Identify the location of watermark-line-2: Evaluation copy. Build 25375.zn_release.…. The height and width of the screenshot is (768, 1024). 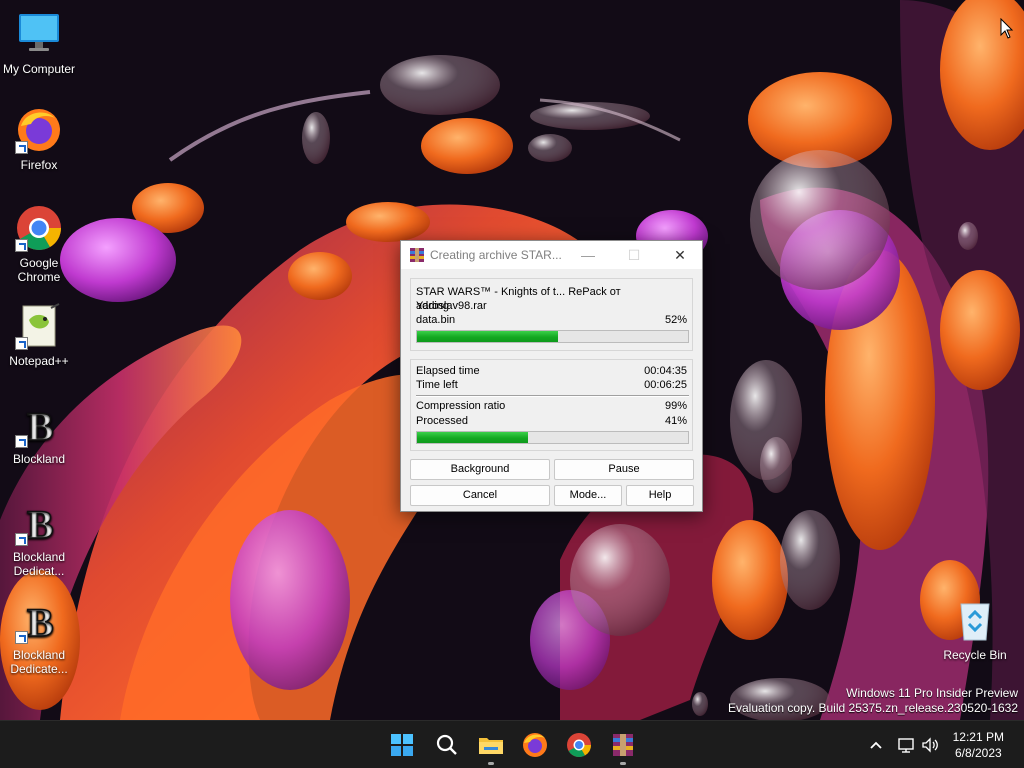
(873, 708).